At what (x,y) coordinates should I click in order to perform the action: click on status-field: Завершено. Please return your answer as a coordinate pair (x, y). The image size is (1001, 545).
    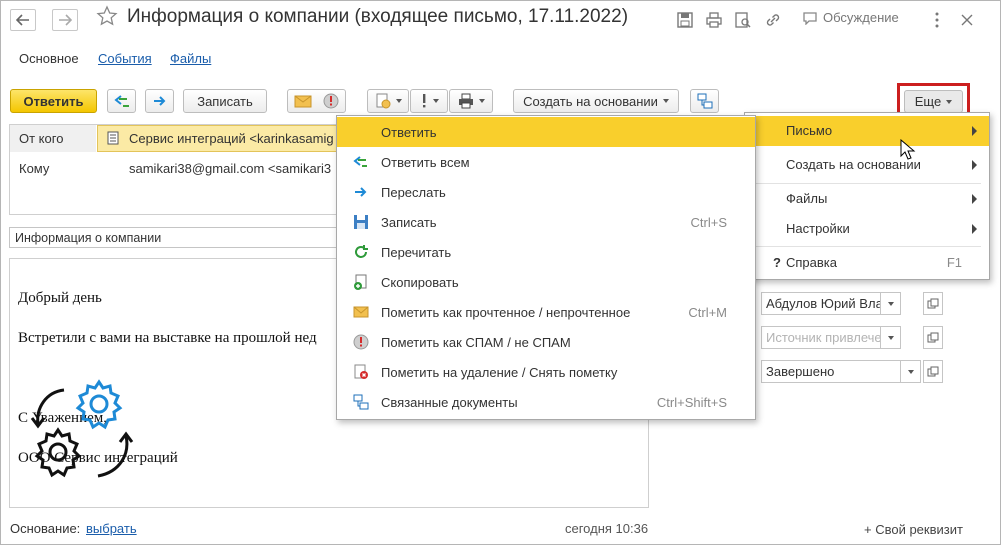
    Looking at the image, I should click on (841, 371).